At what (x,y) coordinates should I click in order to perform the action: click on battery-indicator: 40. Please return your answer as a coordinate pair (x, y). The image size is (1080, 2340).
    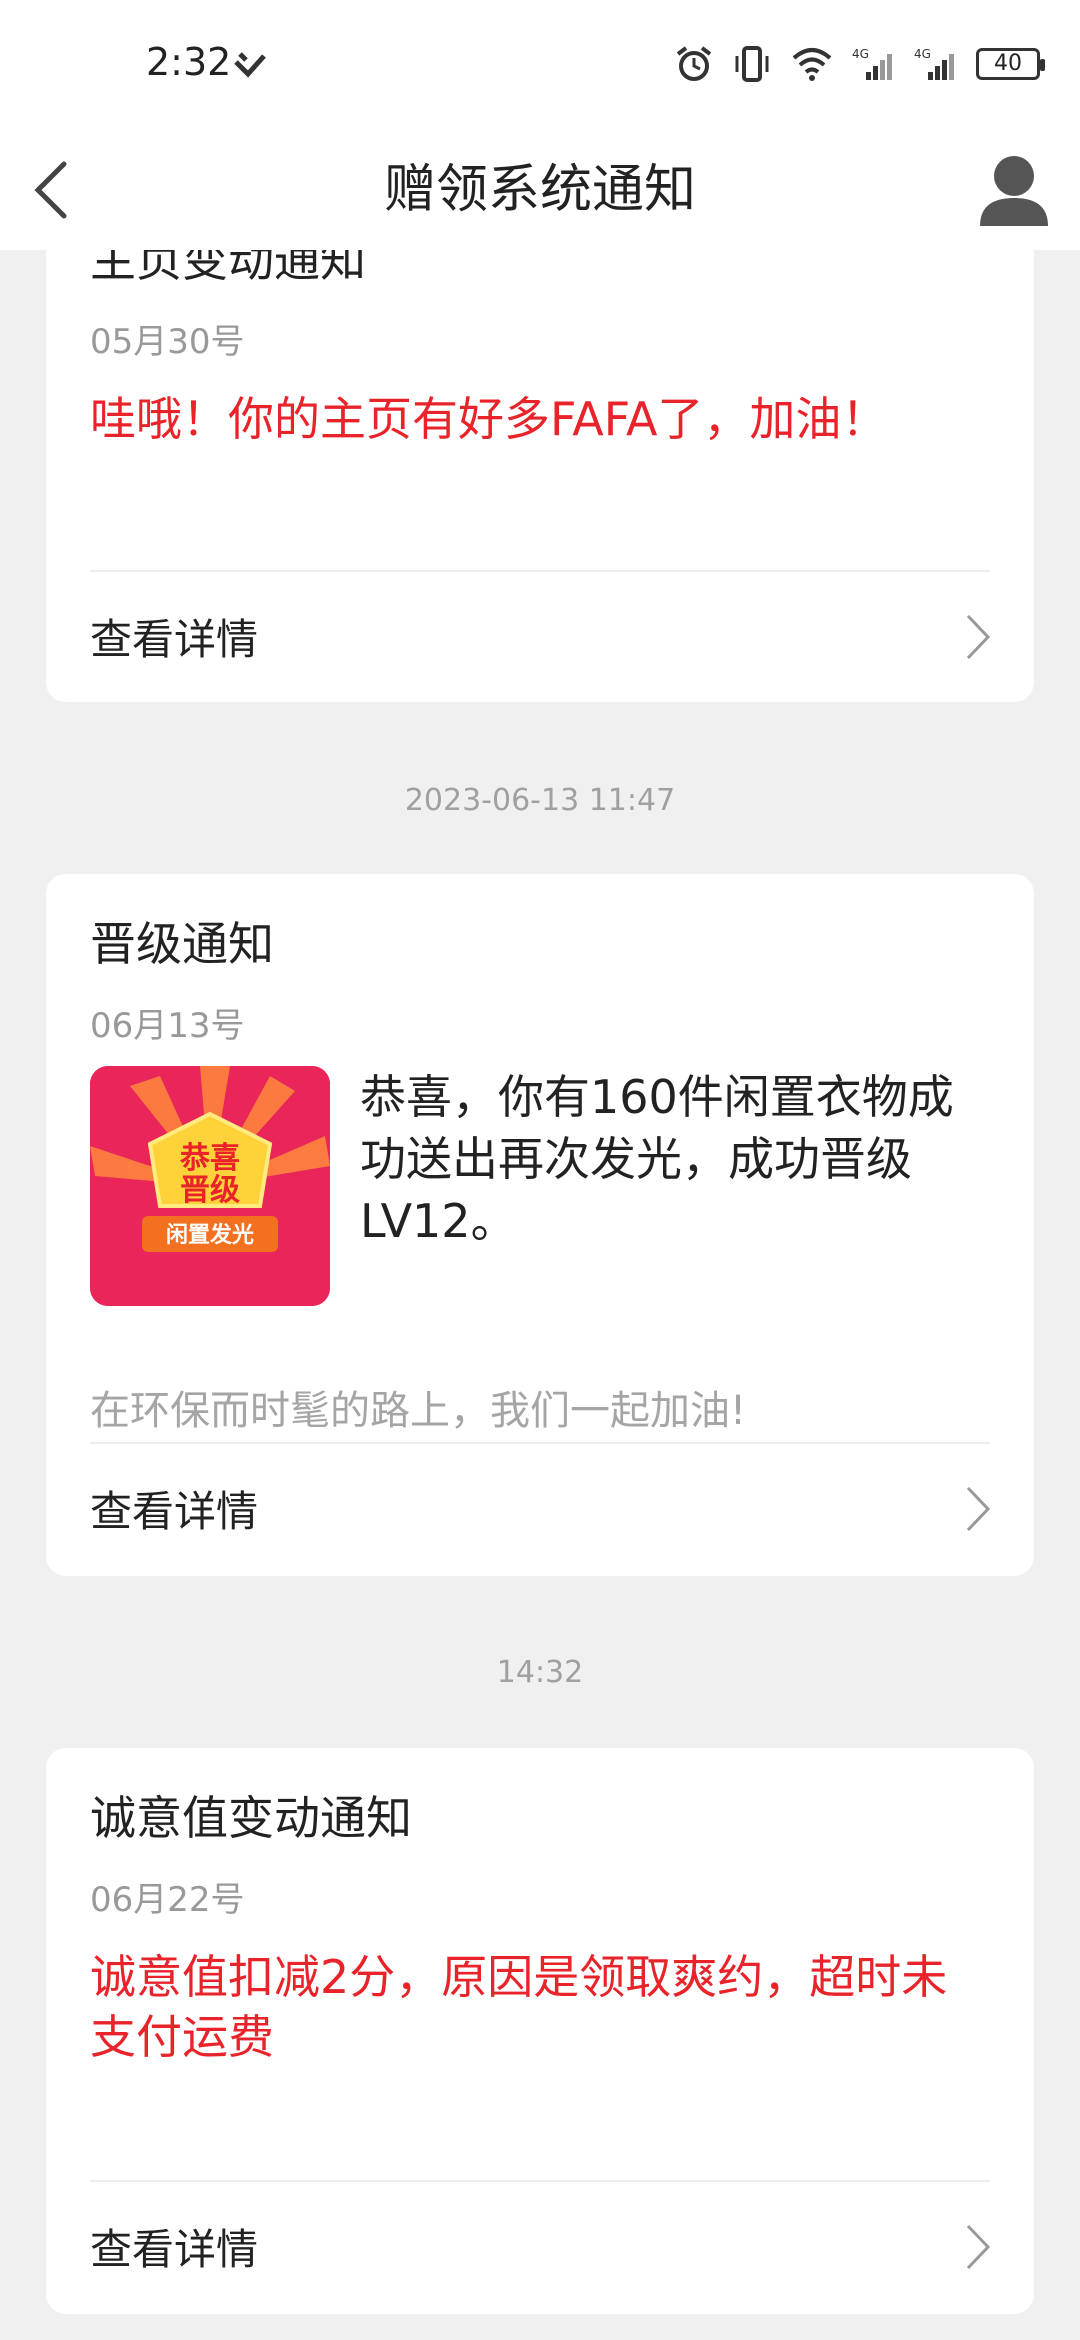
    Looking at the image, I should click on (1010, 64).